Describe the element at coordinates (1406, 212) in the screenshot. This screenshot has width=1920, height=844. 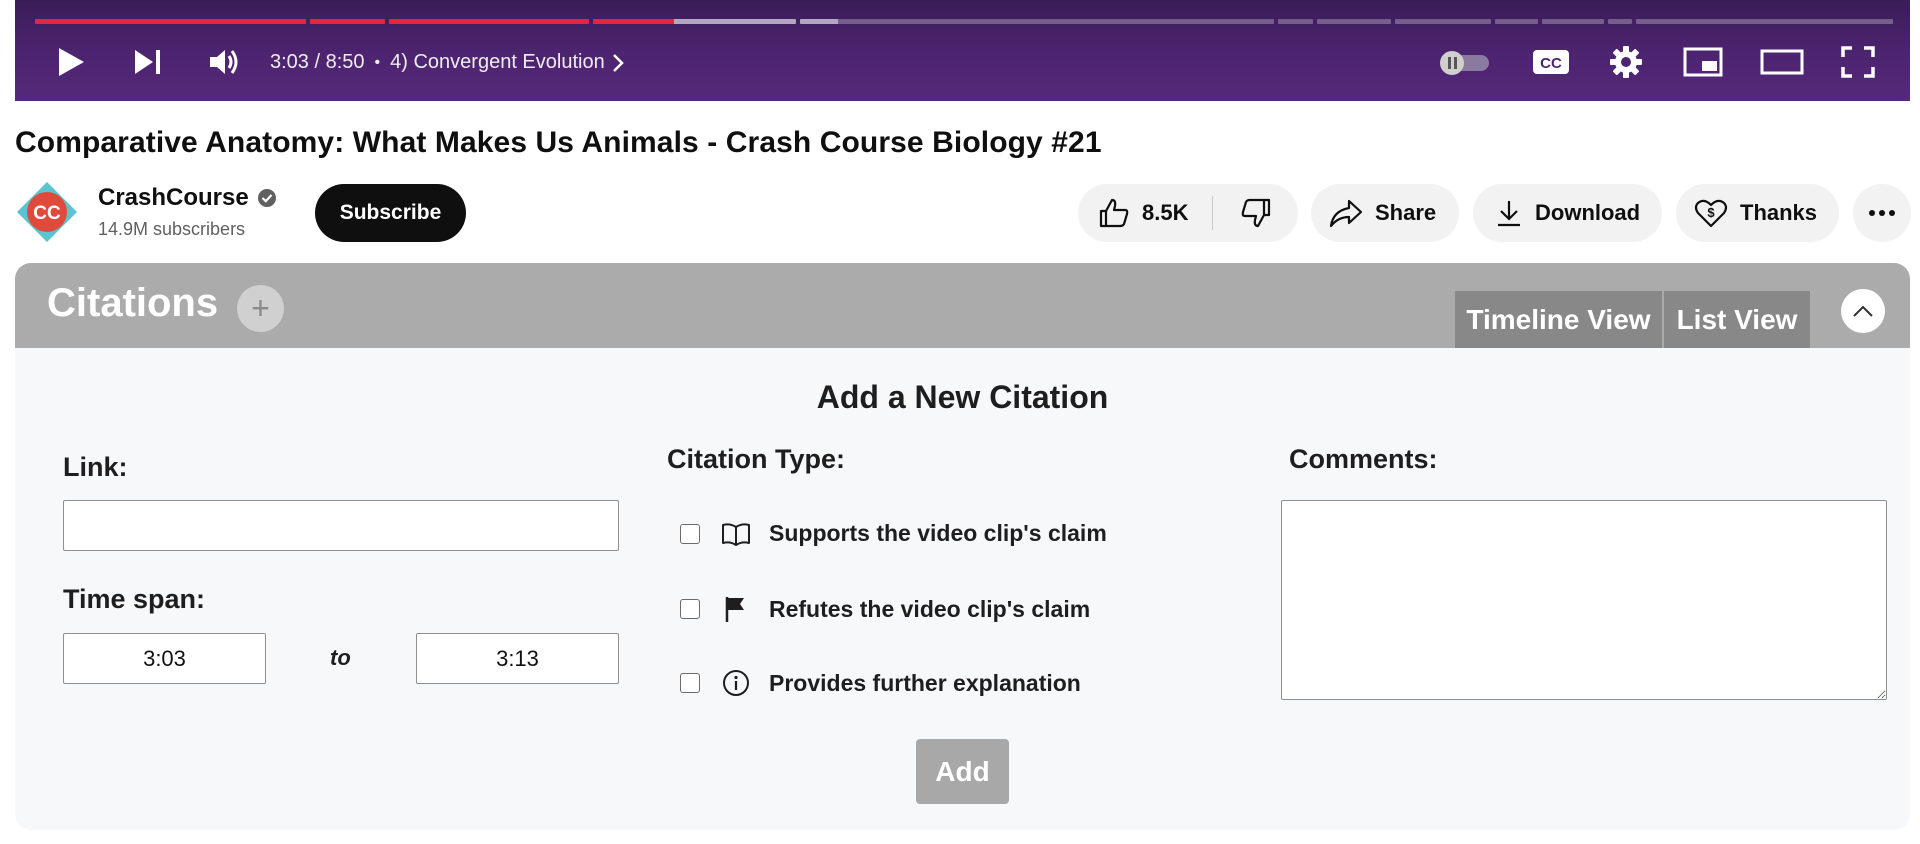
I see `share-label: Share` at that location.